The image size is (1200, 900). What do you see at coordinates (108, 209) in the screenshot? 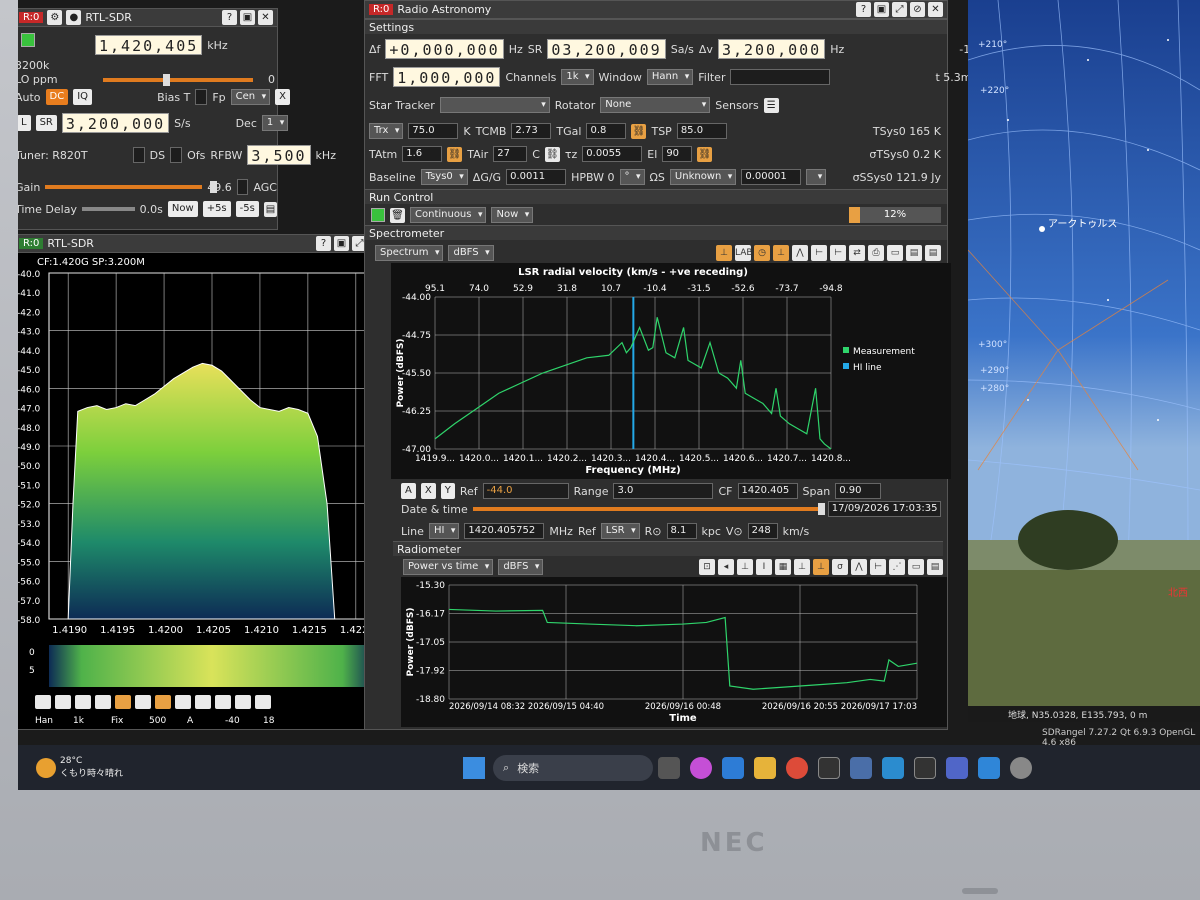
I see `time-delay-slider` at bounding box center [108, 209].